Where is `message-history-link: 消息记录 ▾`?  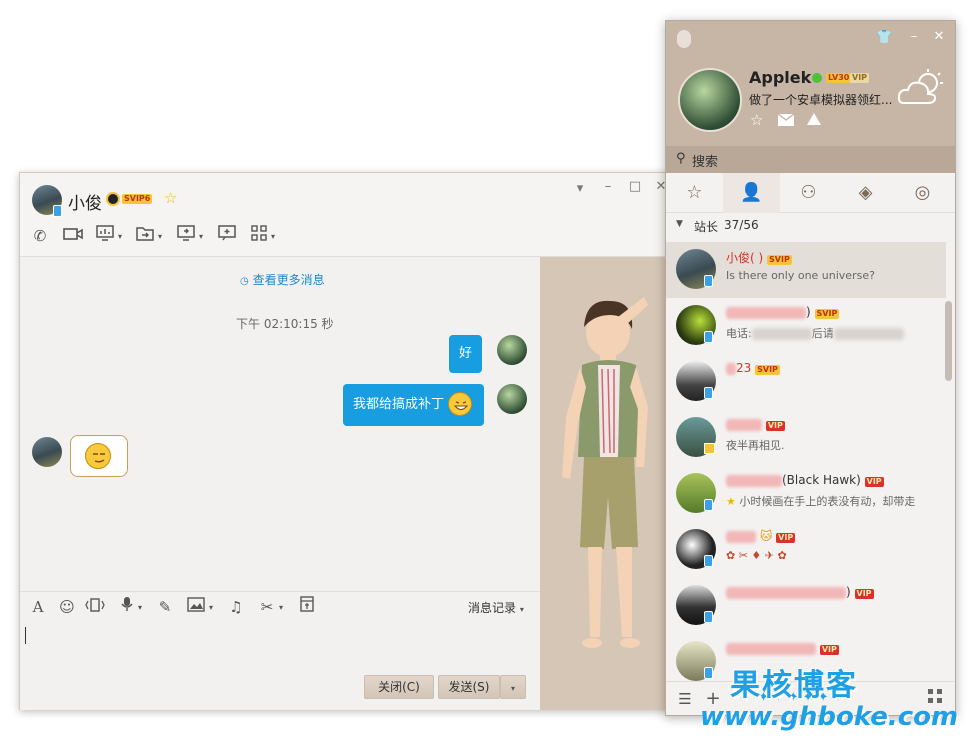
message-history-link: 消息记录 ▾ is located at coordinates (496, 607).